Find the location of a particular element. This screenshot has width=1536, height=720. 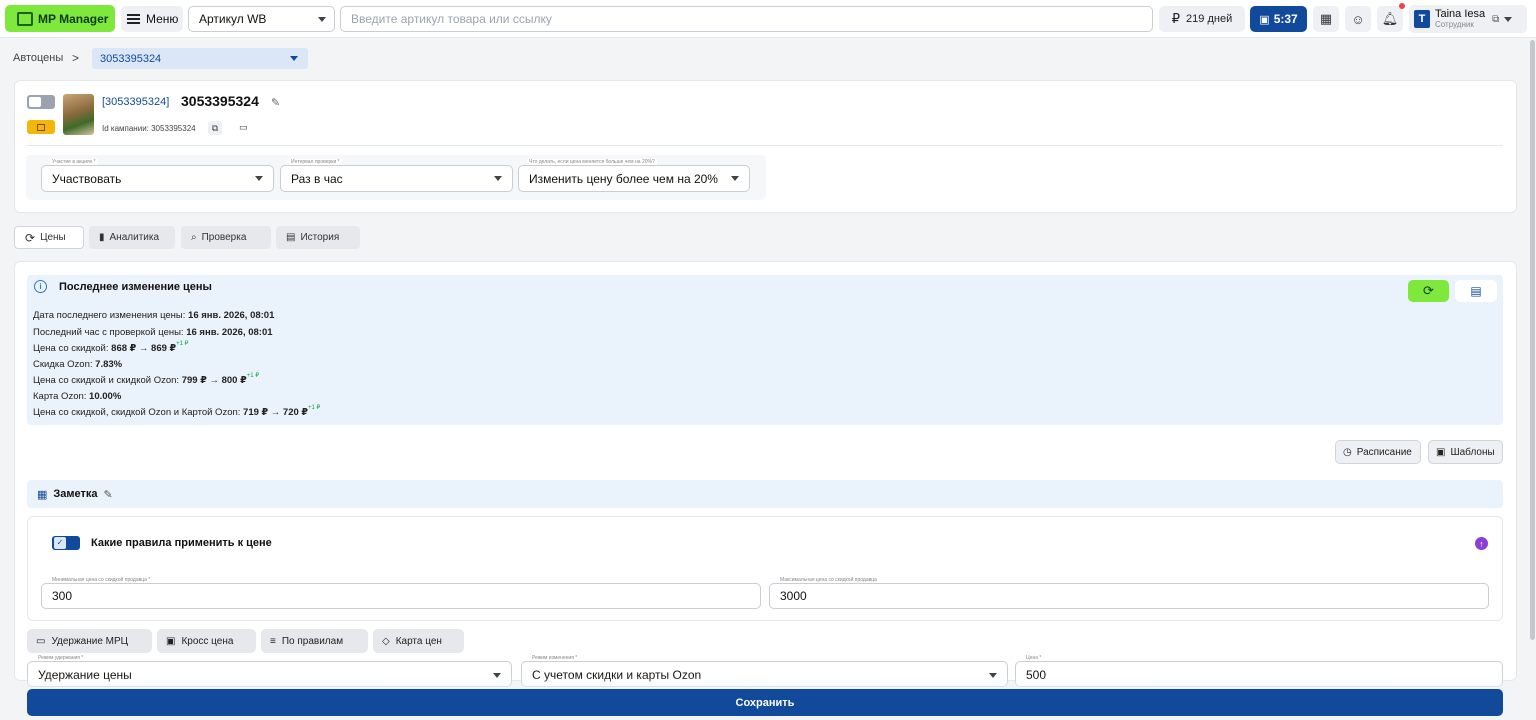

history-button: ▤ is located at coordinates (1476, 291).